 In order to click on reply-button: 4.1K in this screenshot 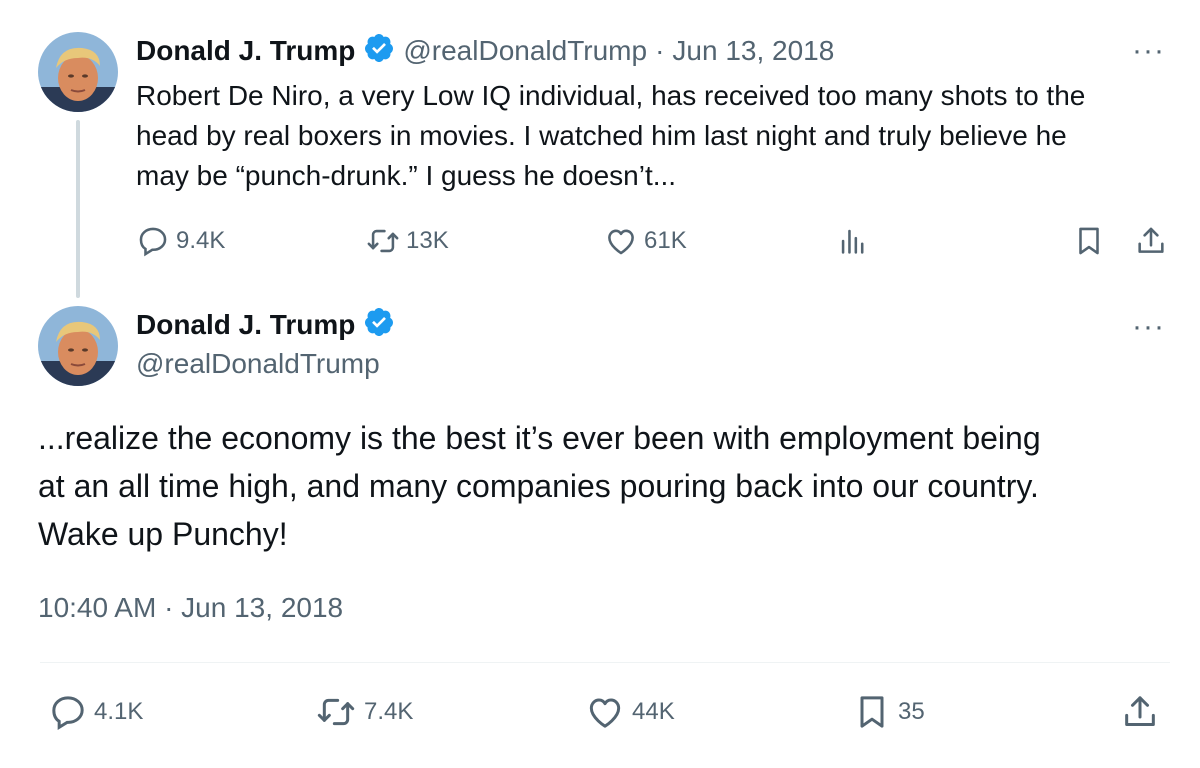, I will do `click(95, 712)`.